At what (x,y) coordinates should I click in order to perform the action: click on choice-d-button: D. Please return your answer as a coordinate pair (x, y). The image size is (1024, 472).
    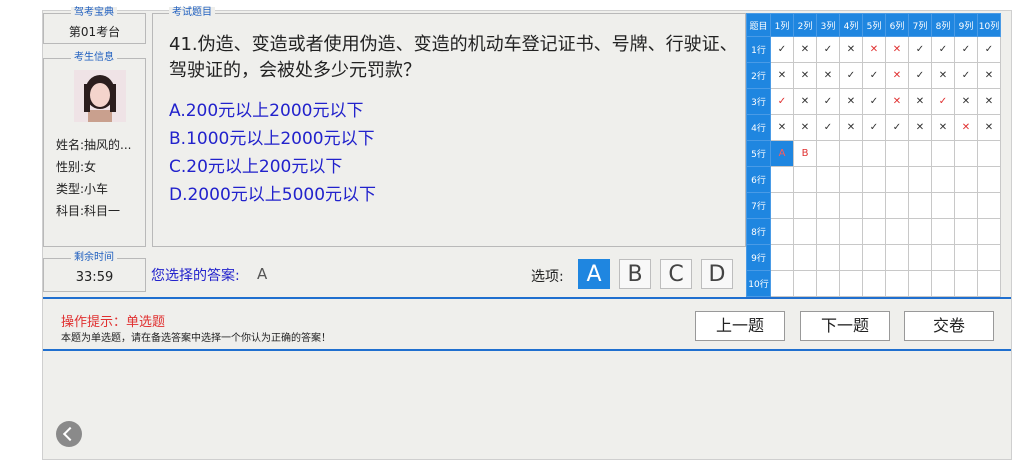
    Looking at the image, I should click on (717, 274).